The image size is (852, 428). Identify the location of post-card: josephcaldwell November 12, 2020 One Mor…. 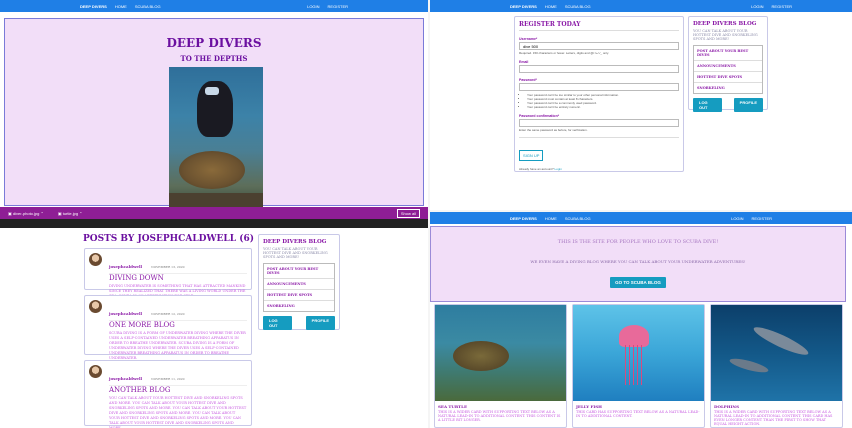
(168, 327).